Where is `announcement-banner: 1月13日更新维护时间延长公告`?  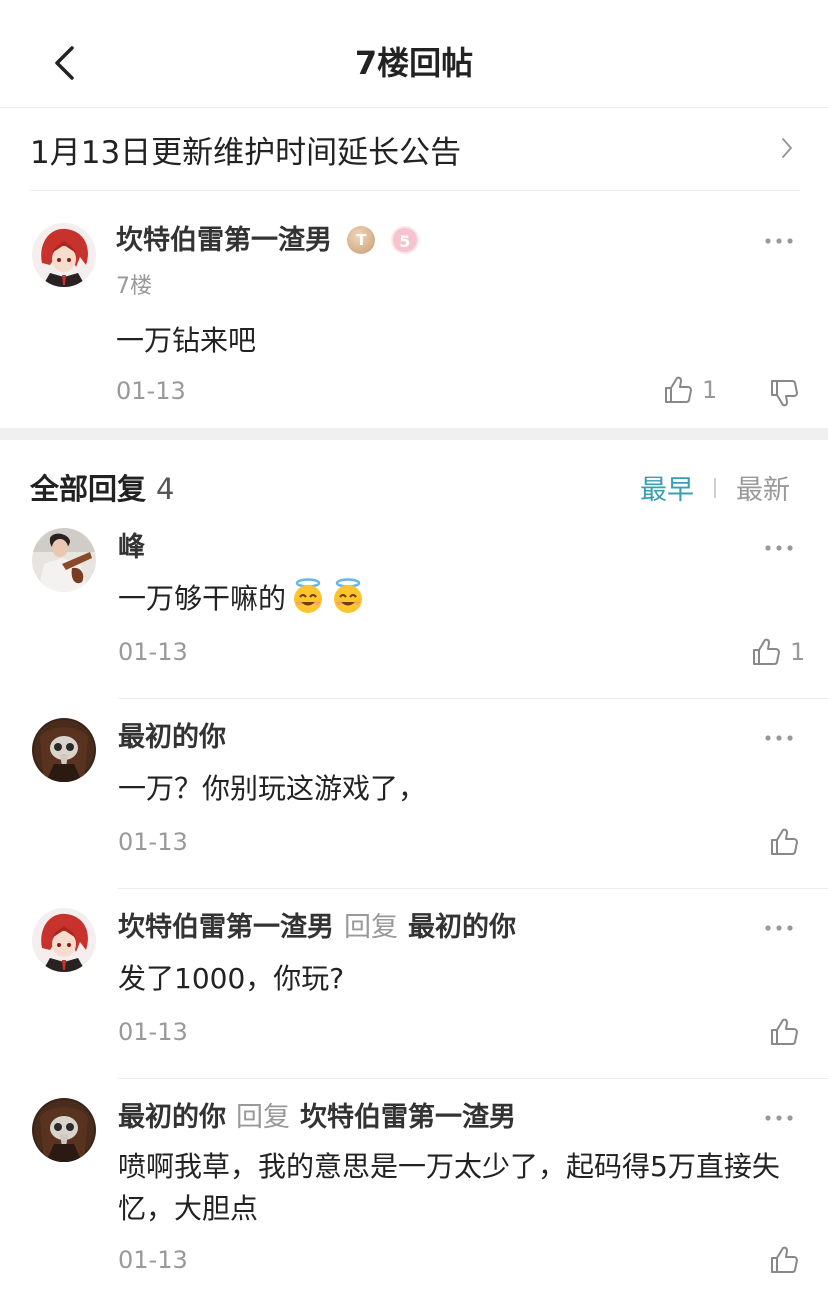
announcement-banner: 1月13日更新维护时间延长公告 is located at coordinates (415, 149).